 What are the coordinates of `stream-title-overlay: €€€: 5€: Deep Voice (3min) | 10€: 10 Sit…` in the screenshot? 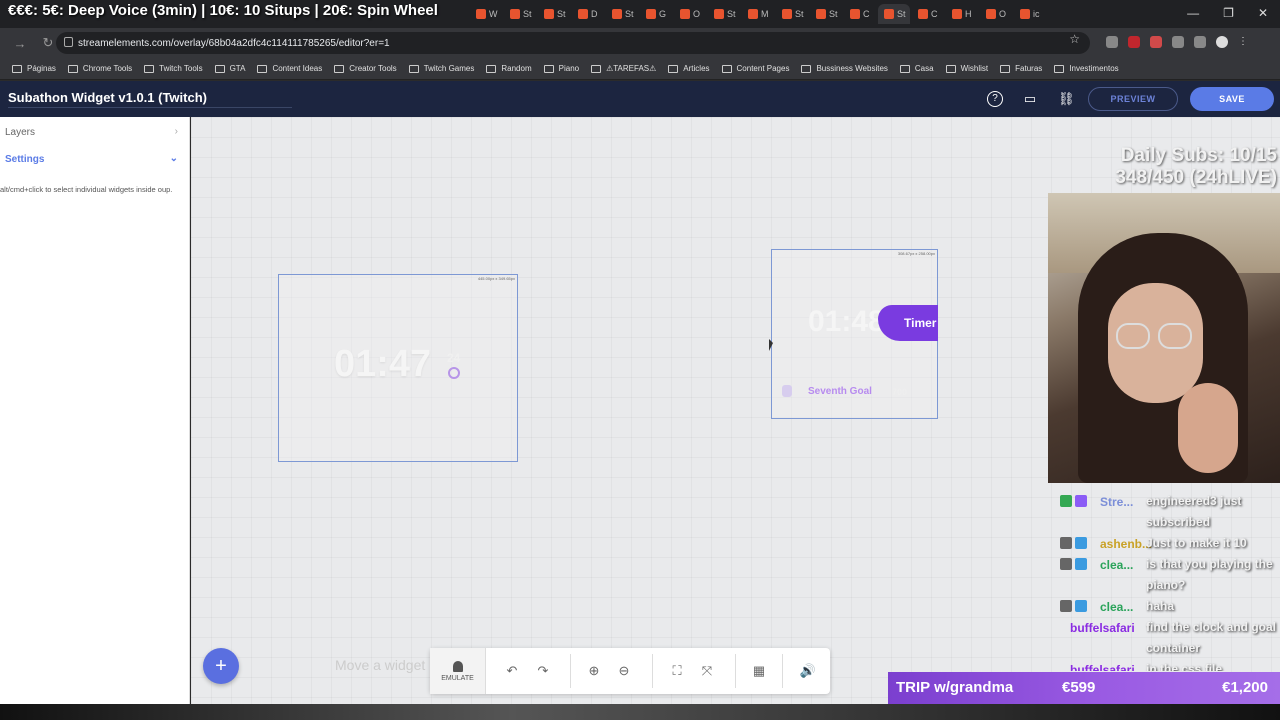 It's located at (223, 10).